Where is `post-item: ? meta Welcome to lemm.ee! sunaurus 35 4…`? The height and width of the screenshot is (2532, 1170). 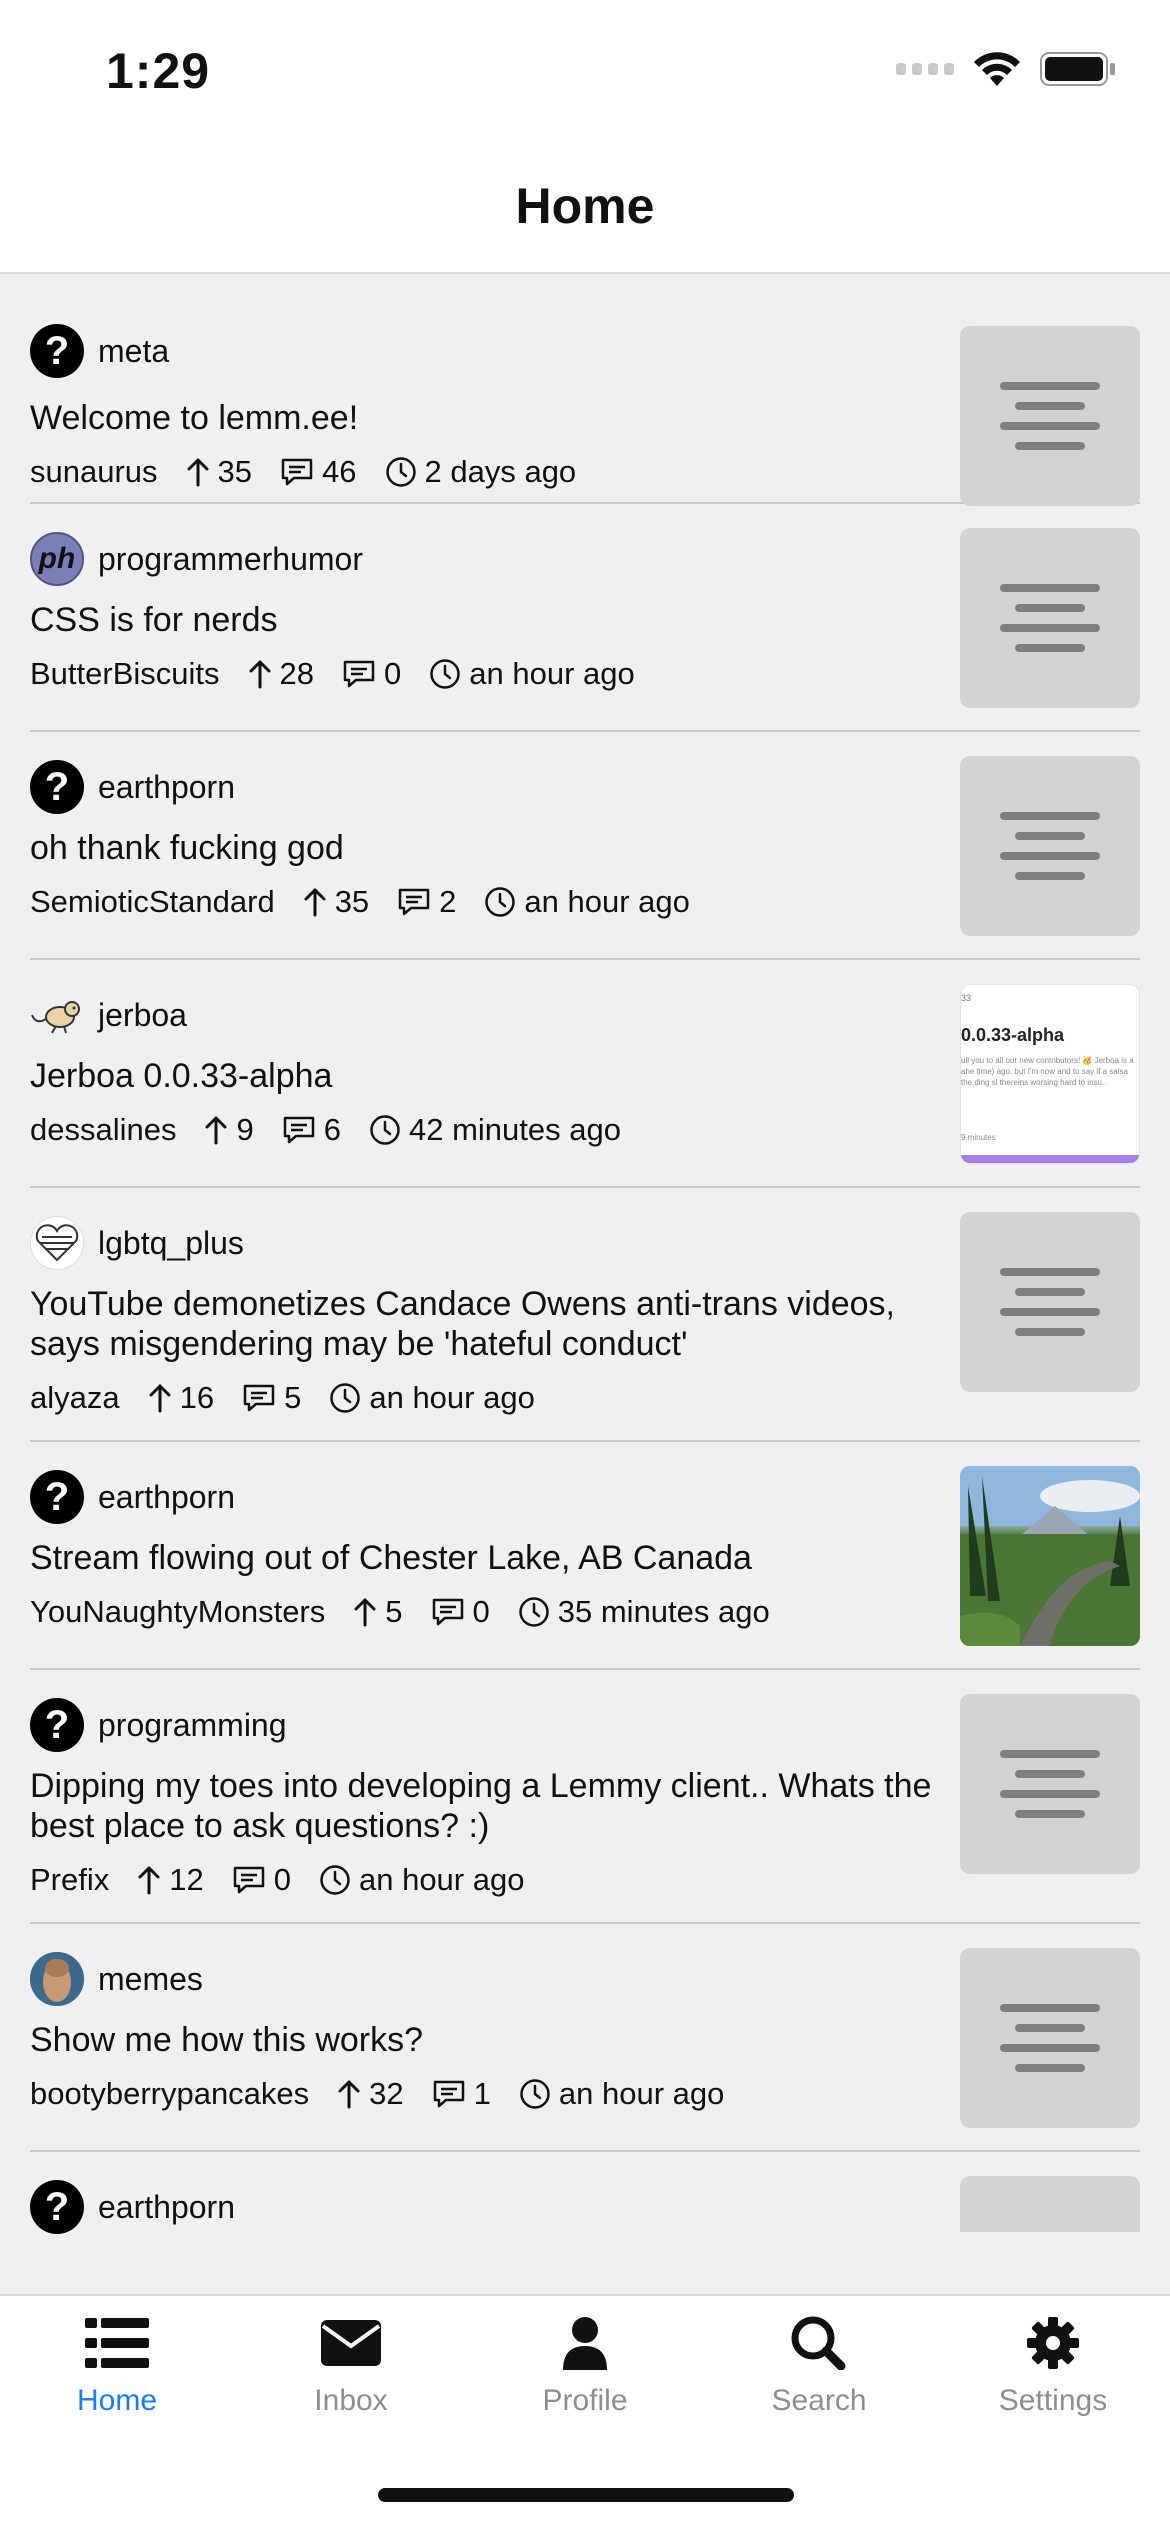
post-item: ? meta Welcome to lemm.ee! sunaurus 35 4… is located at coordinates (585, 390).